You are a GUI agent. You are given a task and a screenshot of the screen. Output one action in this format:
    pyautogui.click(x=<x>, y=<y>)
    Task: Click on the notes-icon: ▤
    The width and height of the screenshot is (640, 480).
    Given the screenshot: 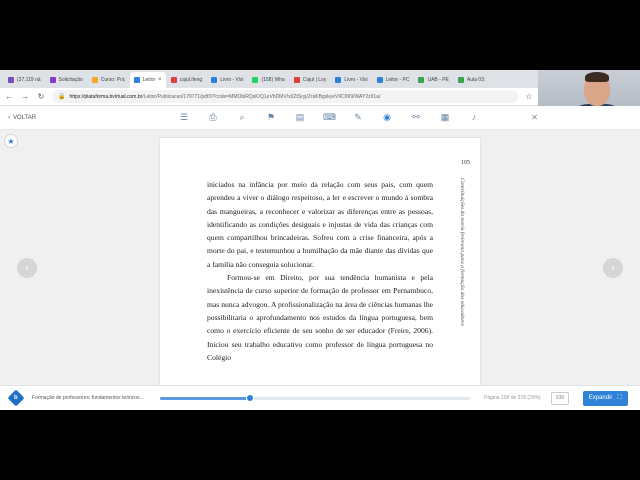 What is the action you would take?
    pyautogui.click(x=300, y=117)
    